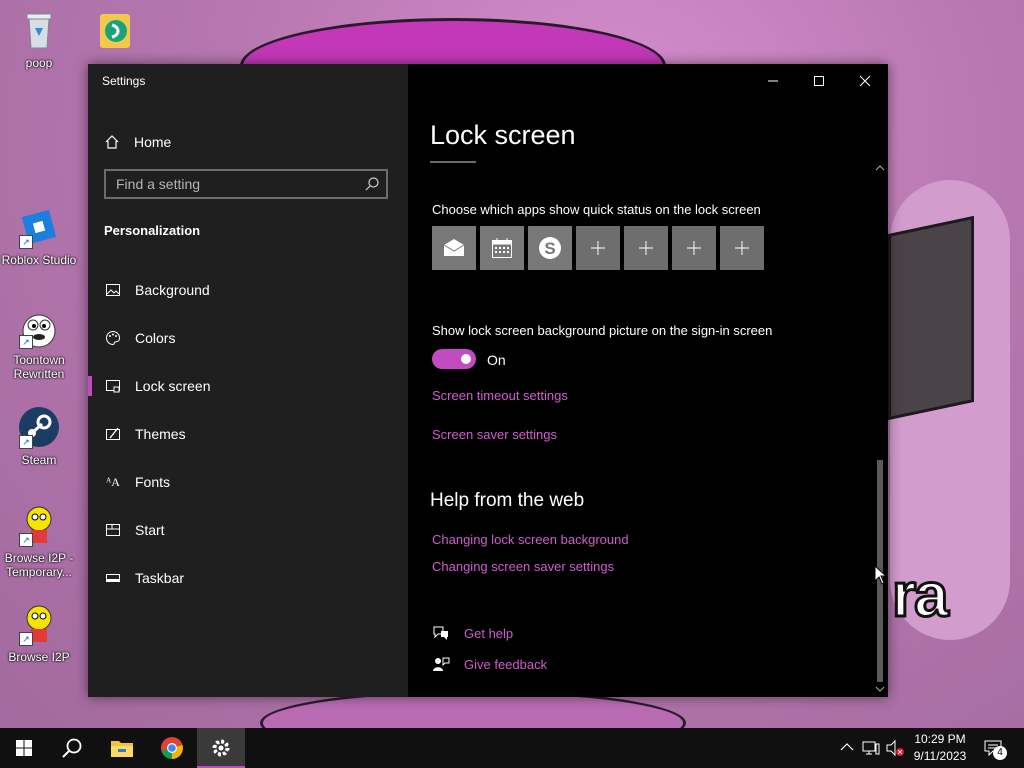  I want to click on font-icon: ᴬA, so click(113, 481).